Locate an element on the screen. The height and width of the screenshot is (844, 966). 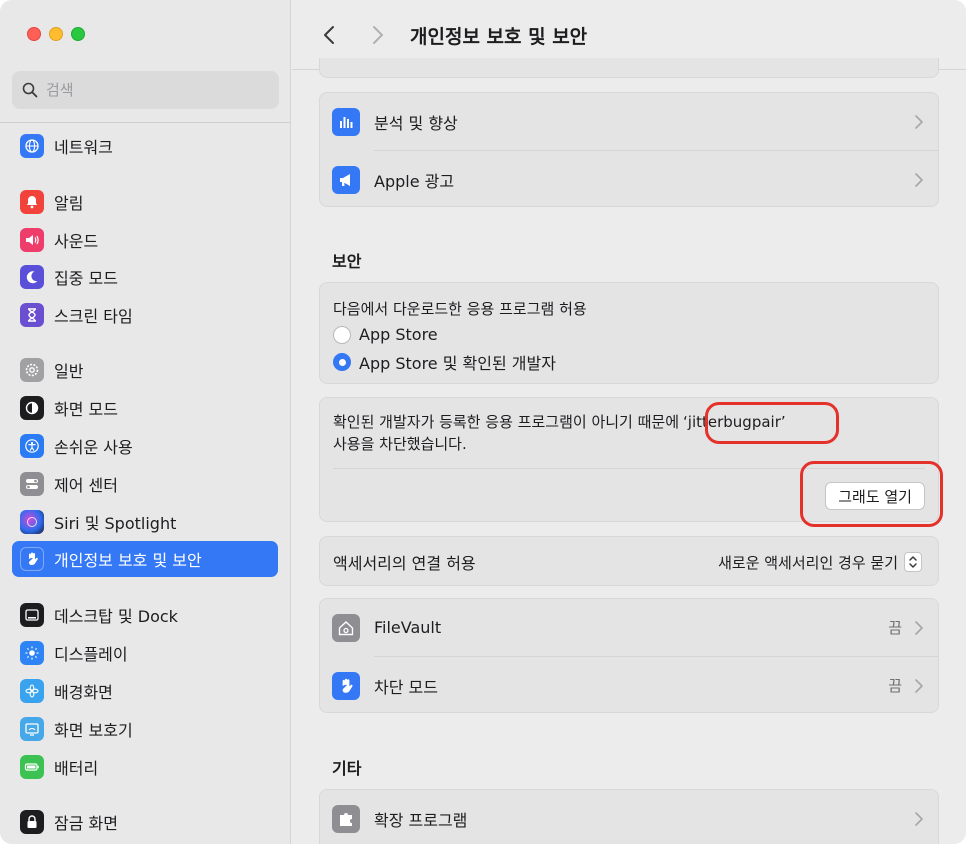
sidebar-item-screen-time: 스크린 타임 is located at coordinates (145, 315).